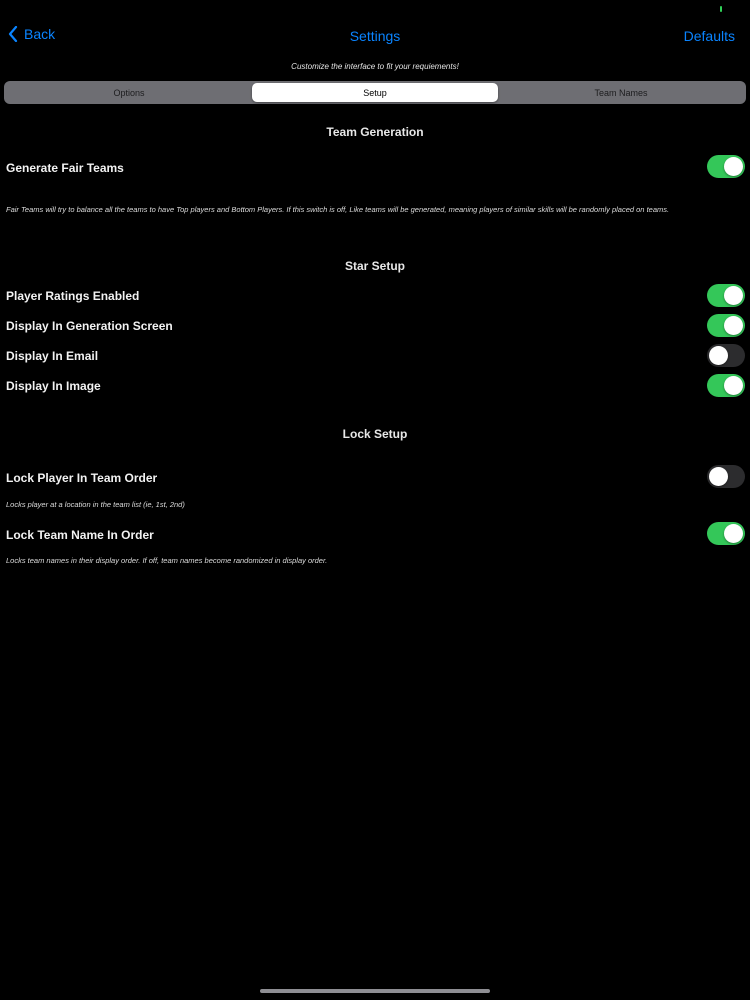 The height and width of the screenshot is (1000, 750). What do you see at coordinates (129, 92) in the screenshot?
I see `tab-options: Options` at bounding box center [129, 92].